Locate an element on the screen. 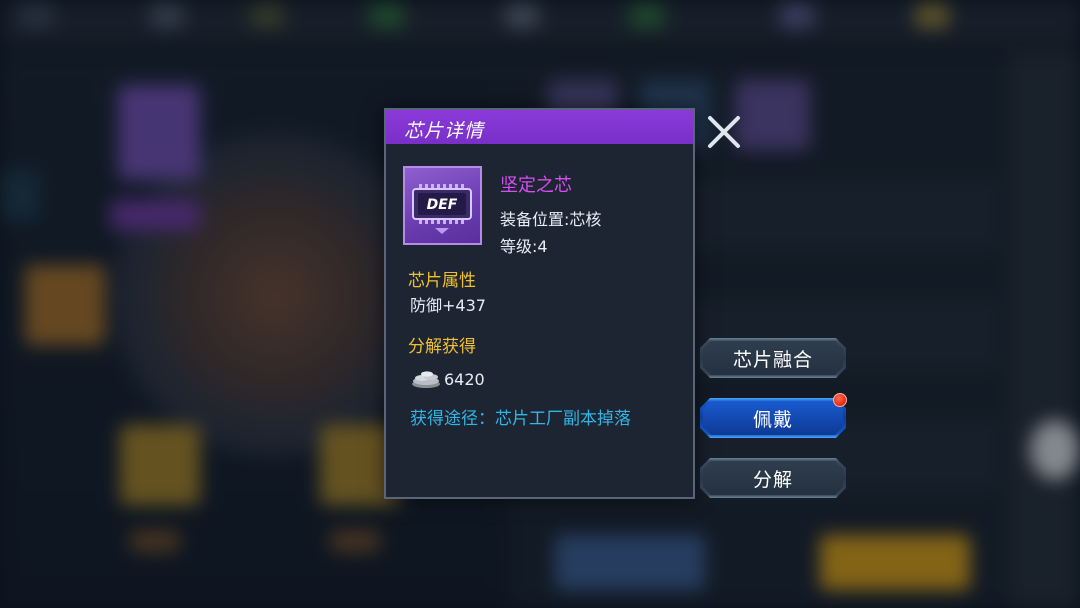 The width and height of the screenshot is (1080, 608). chip-equip-slot: 装备位置:芯核 is located at coordinates (551, 219).